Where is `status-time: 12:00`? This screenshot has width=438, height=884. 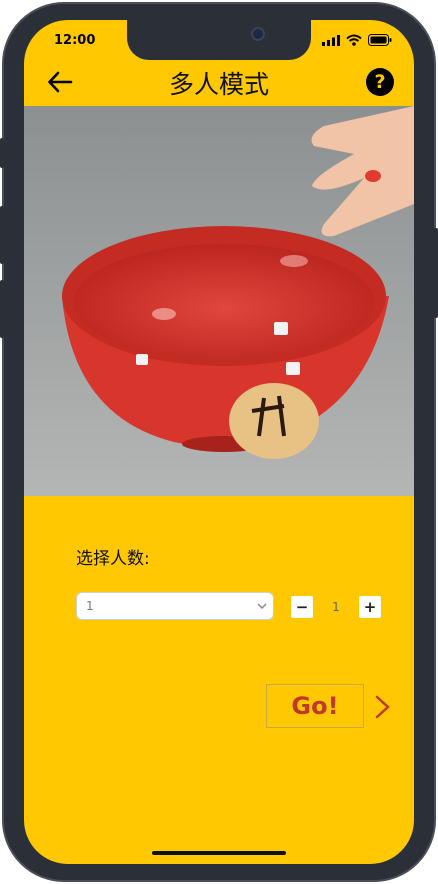
status-time: 12:00 is located at coordinates (75, 40).